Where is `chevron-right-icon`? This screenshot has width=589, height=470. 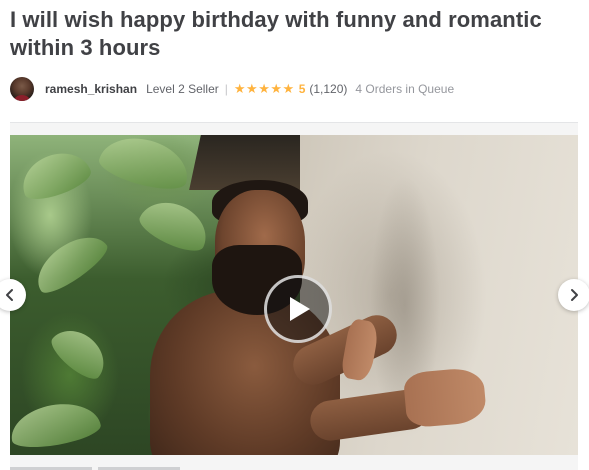
chevron-right-icon is located at coordinates (574, 295).